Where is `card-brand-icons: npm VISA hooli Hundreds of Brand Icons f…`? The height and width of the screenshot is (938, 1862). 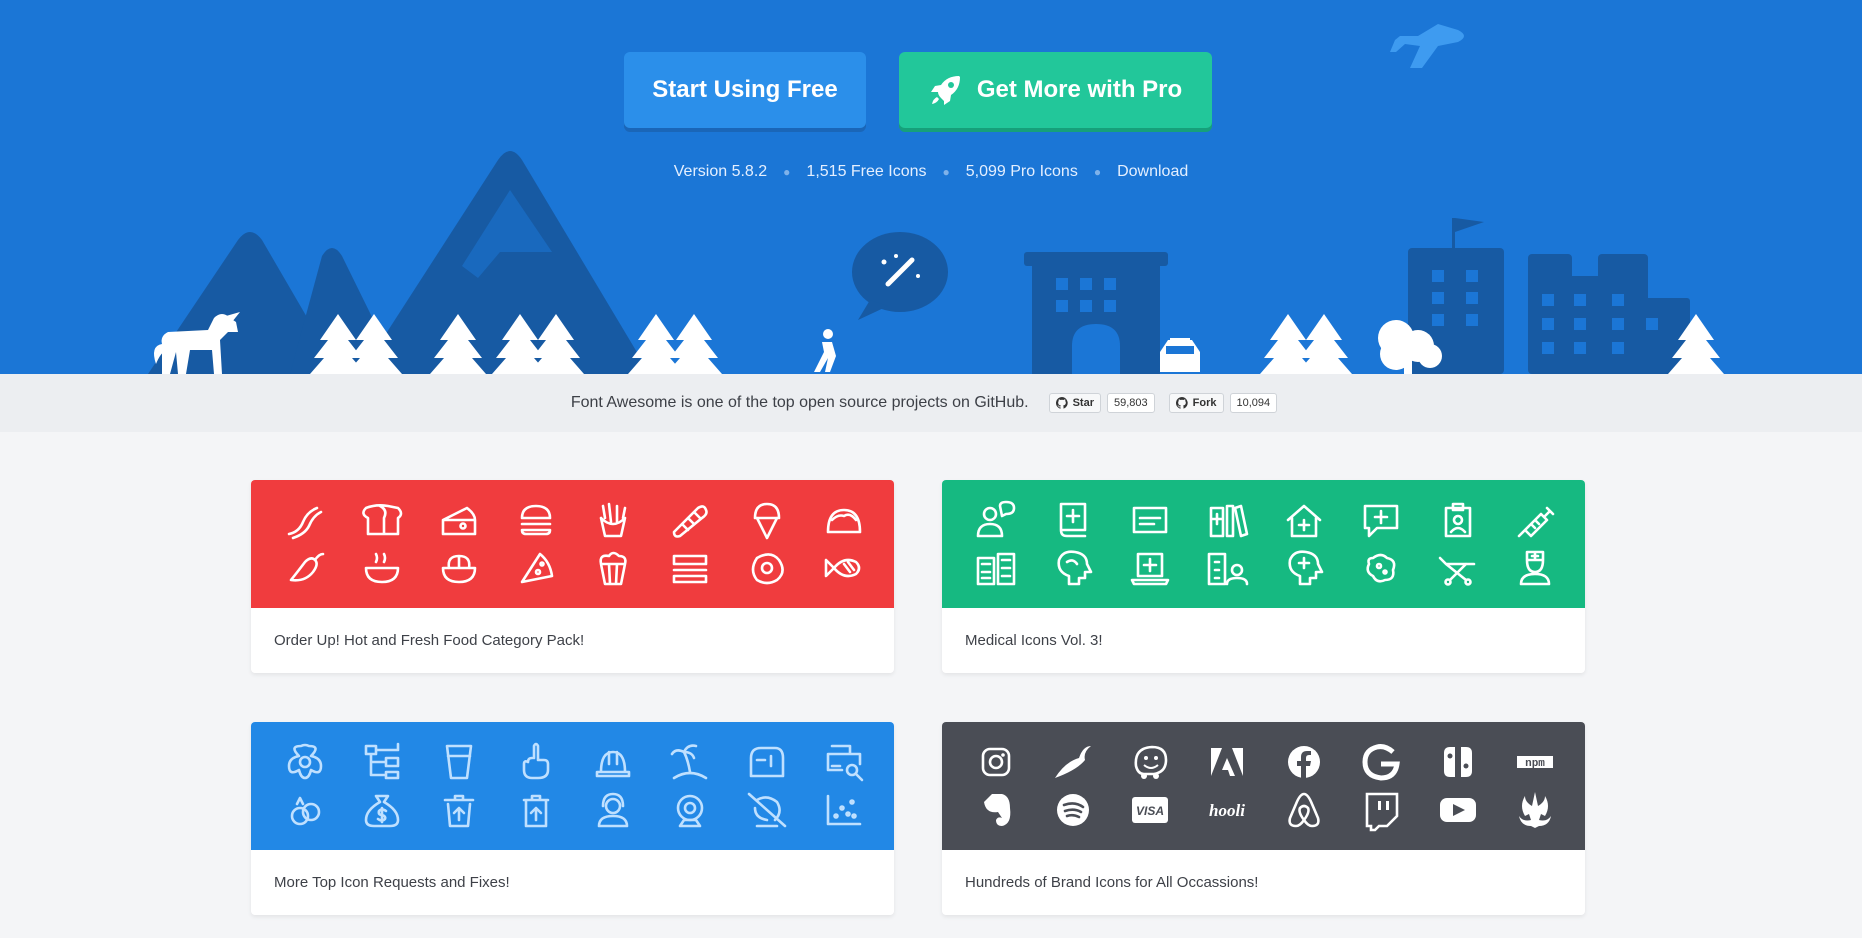 card-brand-icons: npm VISA hooli Hundreds of Brand Icons f… is located at coordinates (1263, 818).